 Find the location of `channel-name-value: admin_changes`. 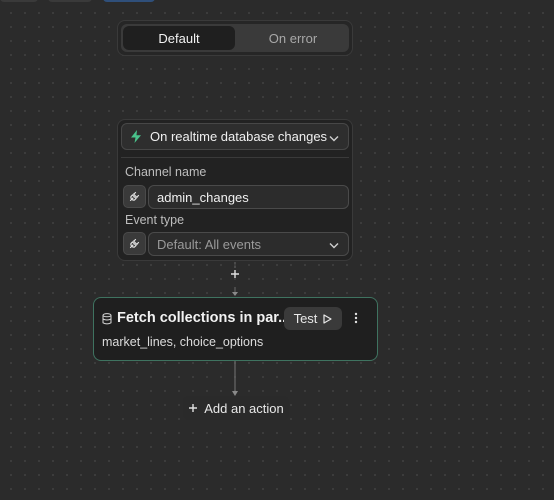

channel-name-value: admin_changes is located at coordinates (203, 197).